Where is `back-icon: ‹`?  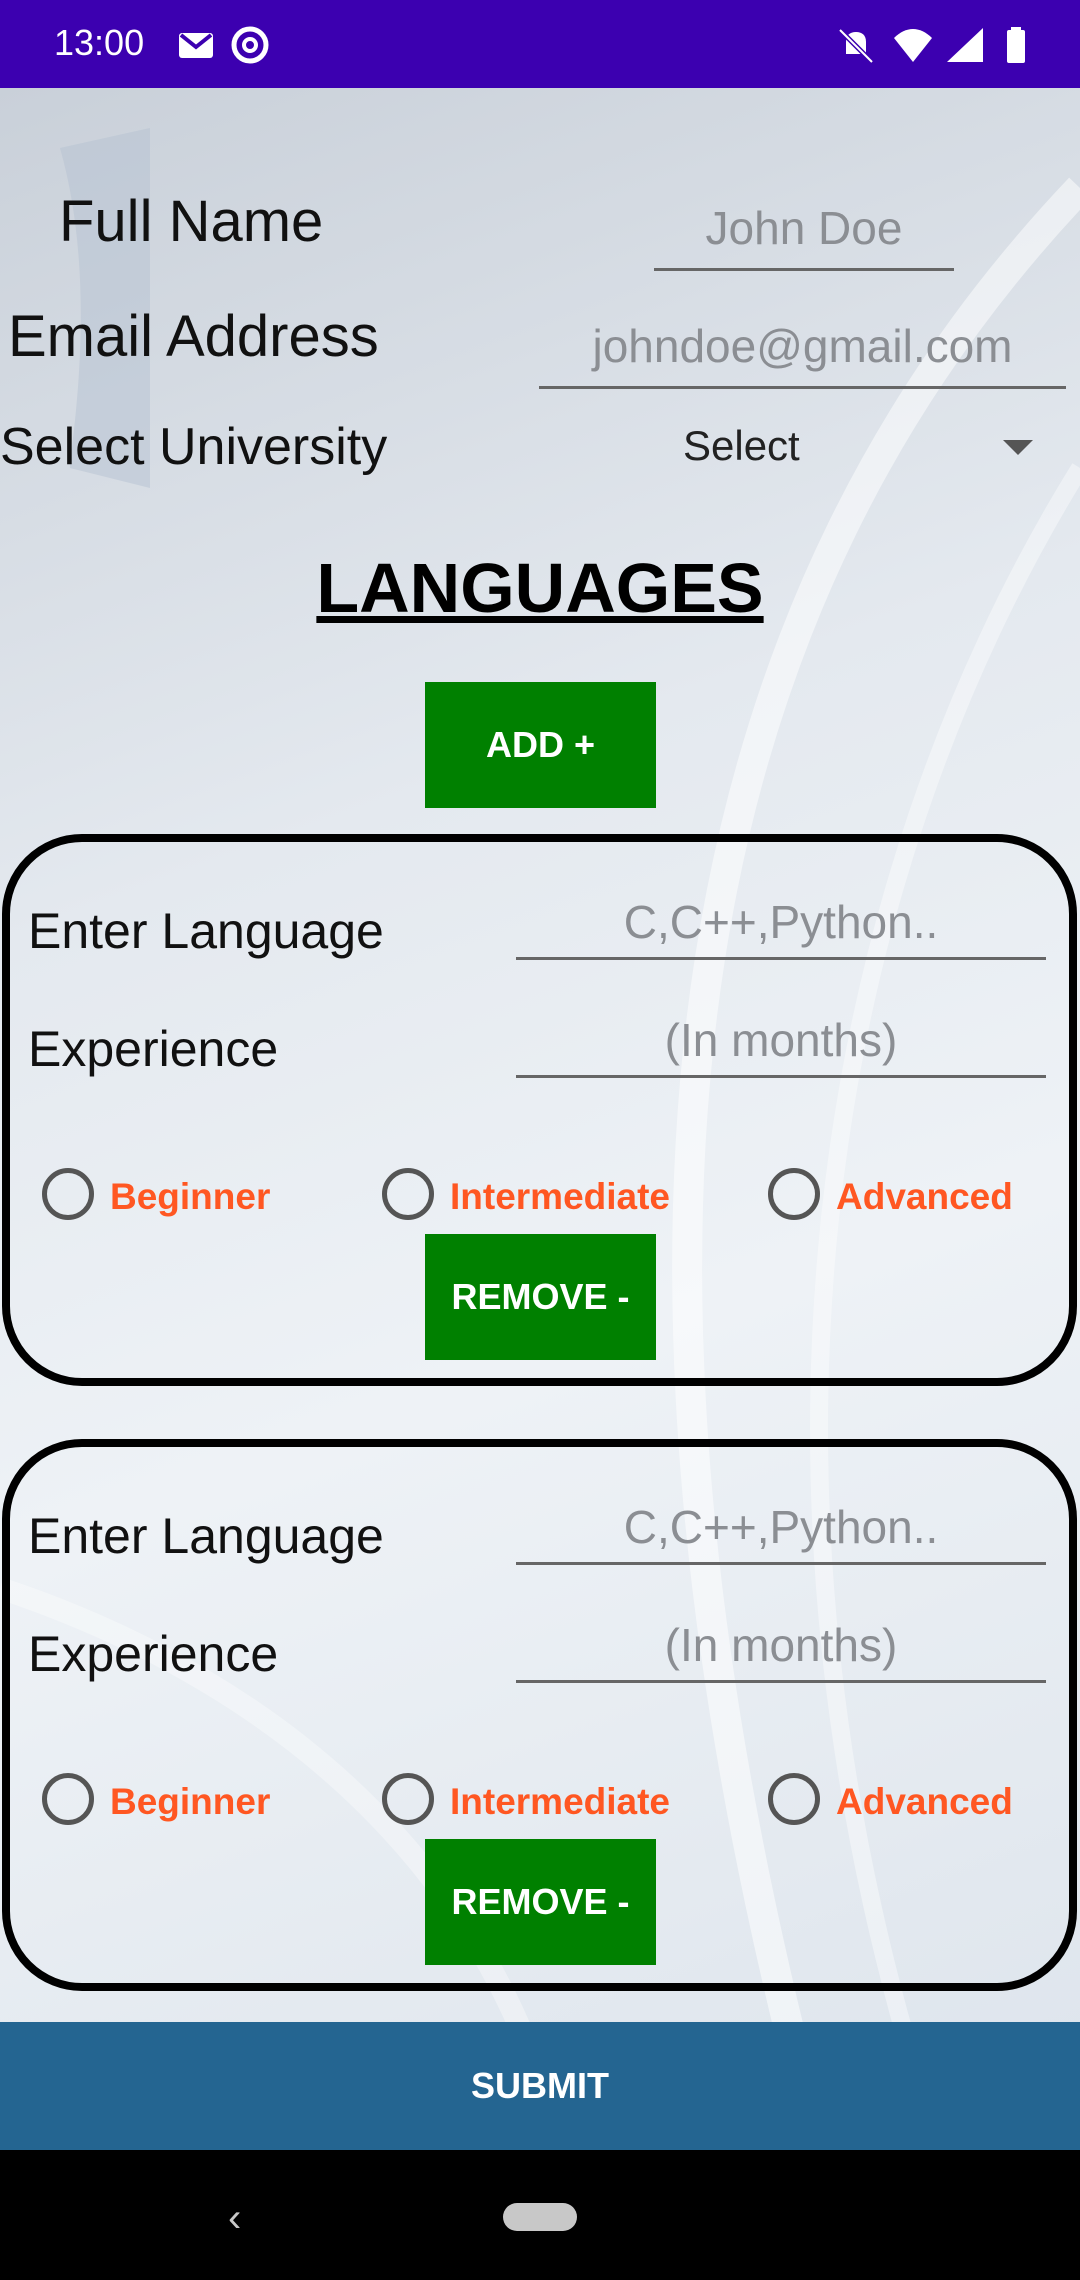
back-icon: ‹ is located at coordinates (234, 2218).